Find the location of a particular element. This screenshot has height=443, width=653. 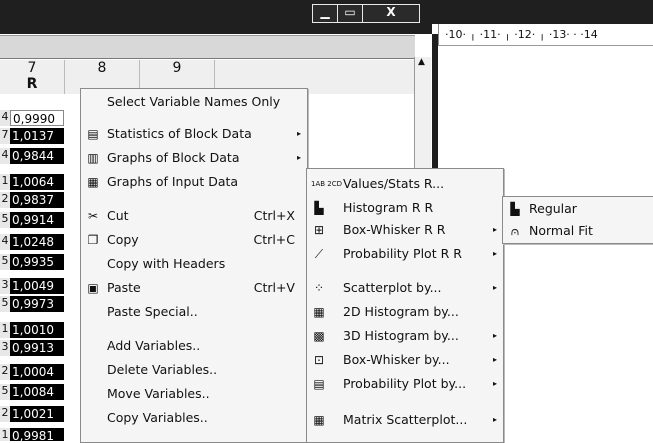

menu-item-paste-special: Paste Special.. is located at coordinates (194, 312).